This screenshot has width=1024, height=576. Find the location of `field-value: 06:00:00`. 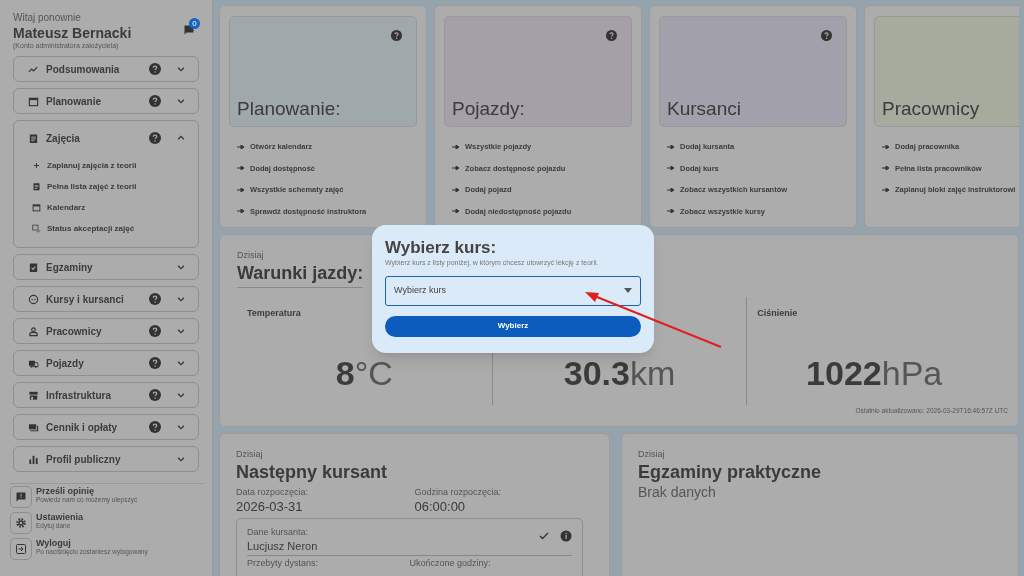

field-value: 06:00:00 is located at coordinates (440, 506).